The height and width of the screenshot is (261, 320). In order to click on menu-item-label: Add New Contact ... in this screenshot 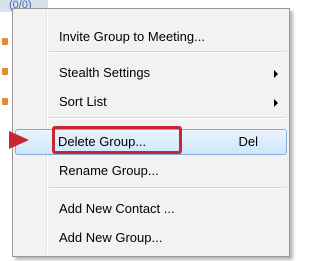, I will do `click(117, 208)`.